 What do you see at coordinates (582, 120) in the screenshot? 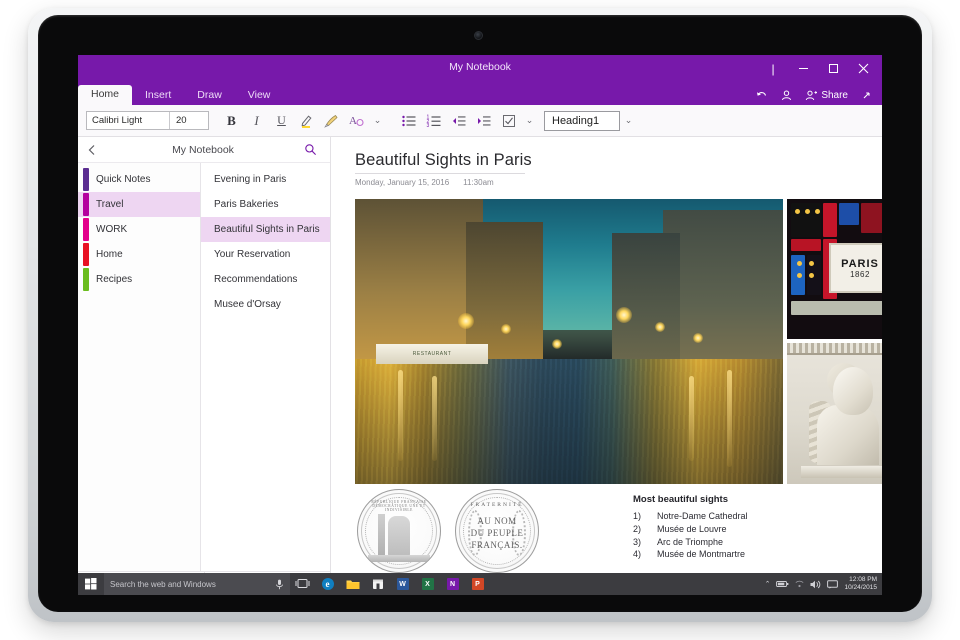
I see `paragraph-style-select: Heading1` at bounding box center [582, 120].